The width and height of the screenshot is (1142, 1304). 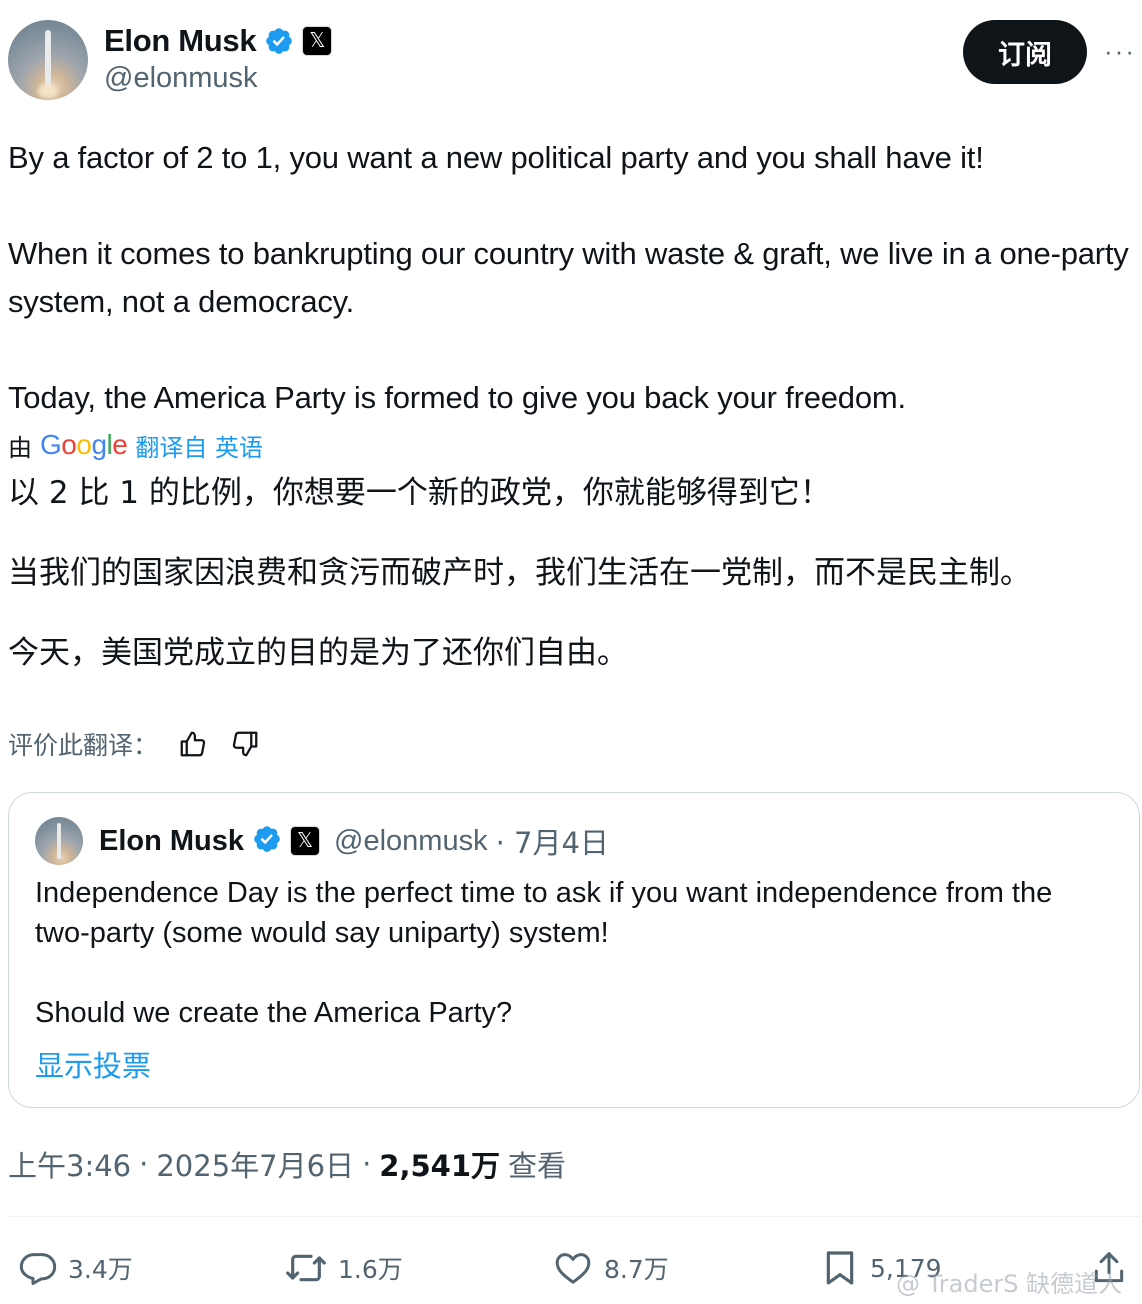 I want to click on avatar, so click(x=48, y=60).